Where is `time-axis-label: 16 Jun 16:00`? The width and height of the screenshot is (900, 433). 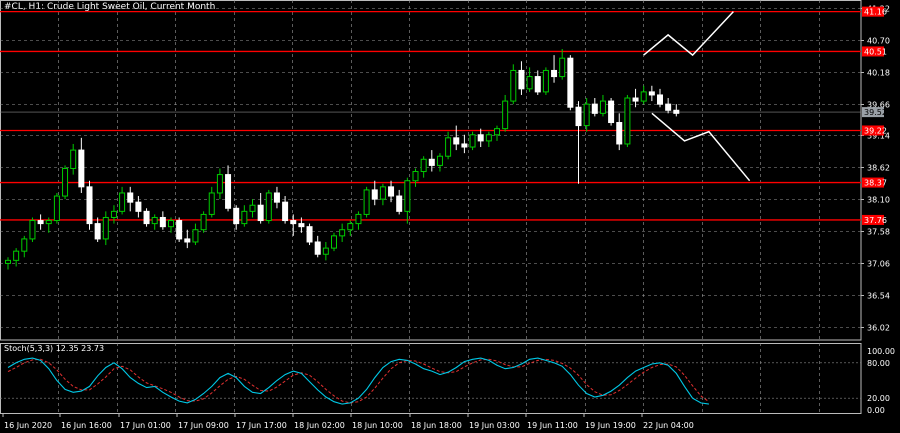
time-axis-label: 16 Jun 16:00 is located at coordinates (86, 425).